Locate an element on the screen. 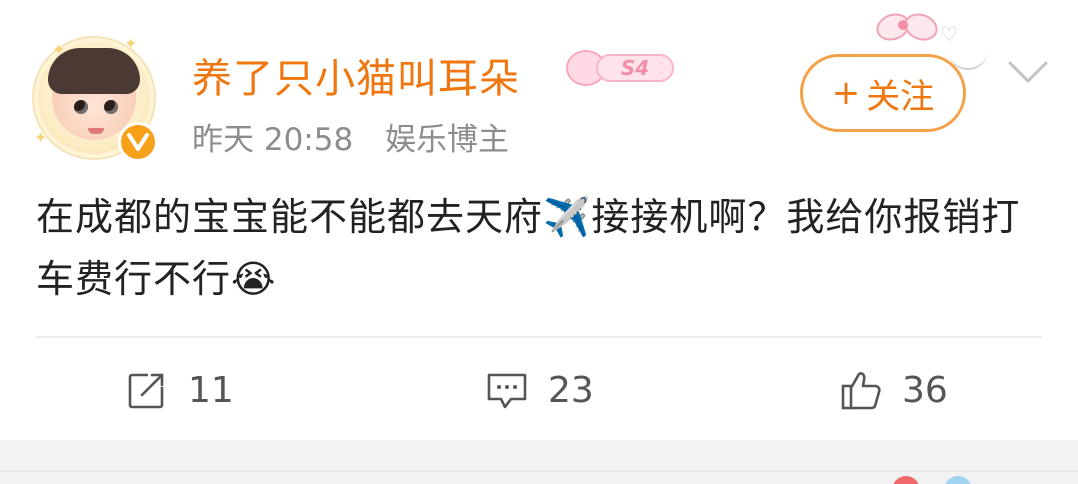 The image size is (1078, 484). bow-knot is located at coordinates (903, 25).